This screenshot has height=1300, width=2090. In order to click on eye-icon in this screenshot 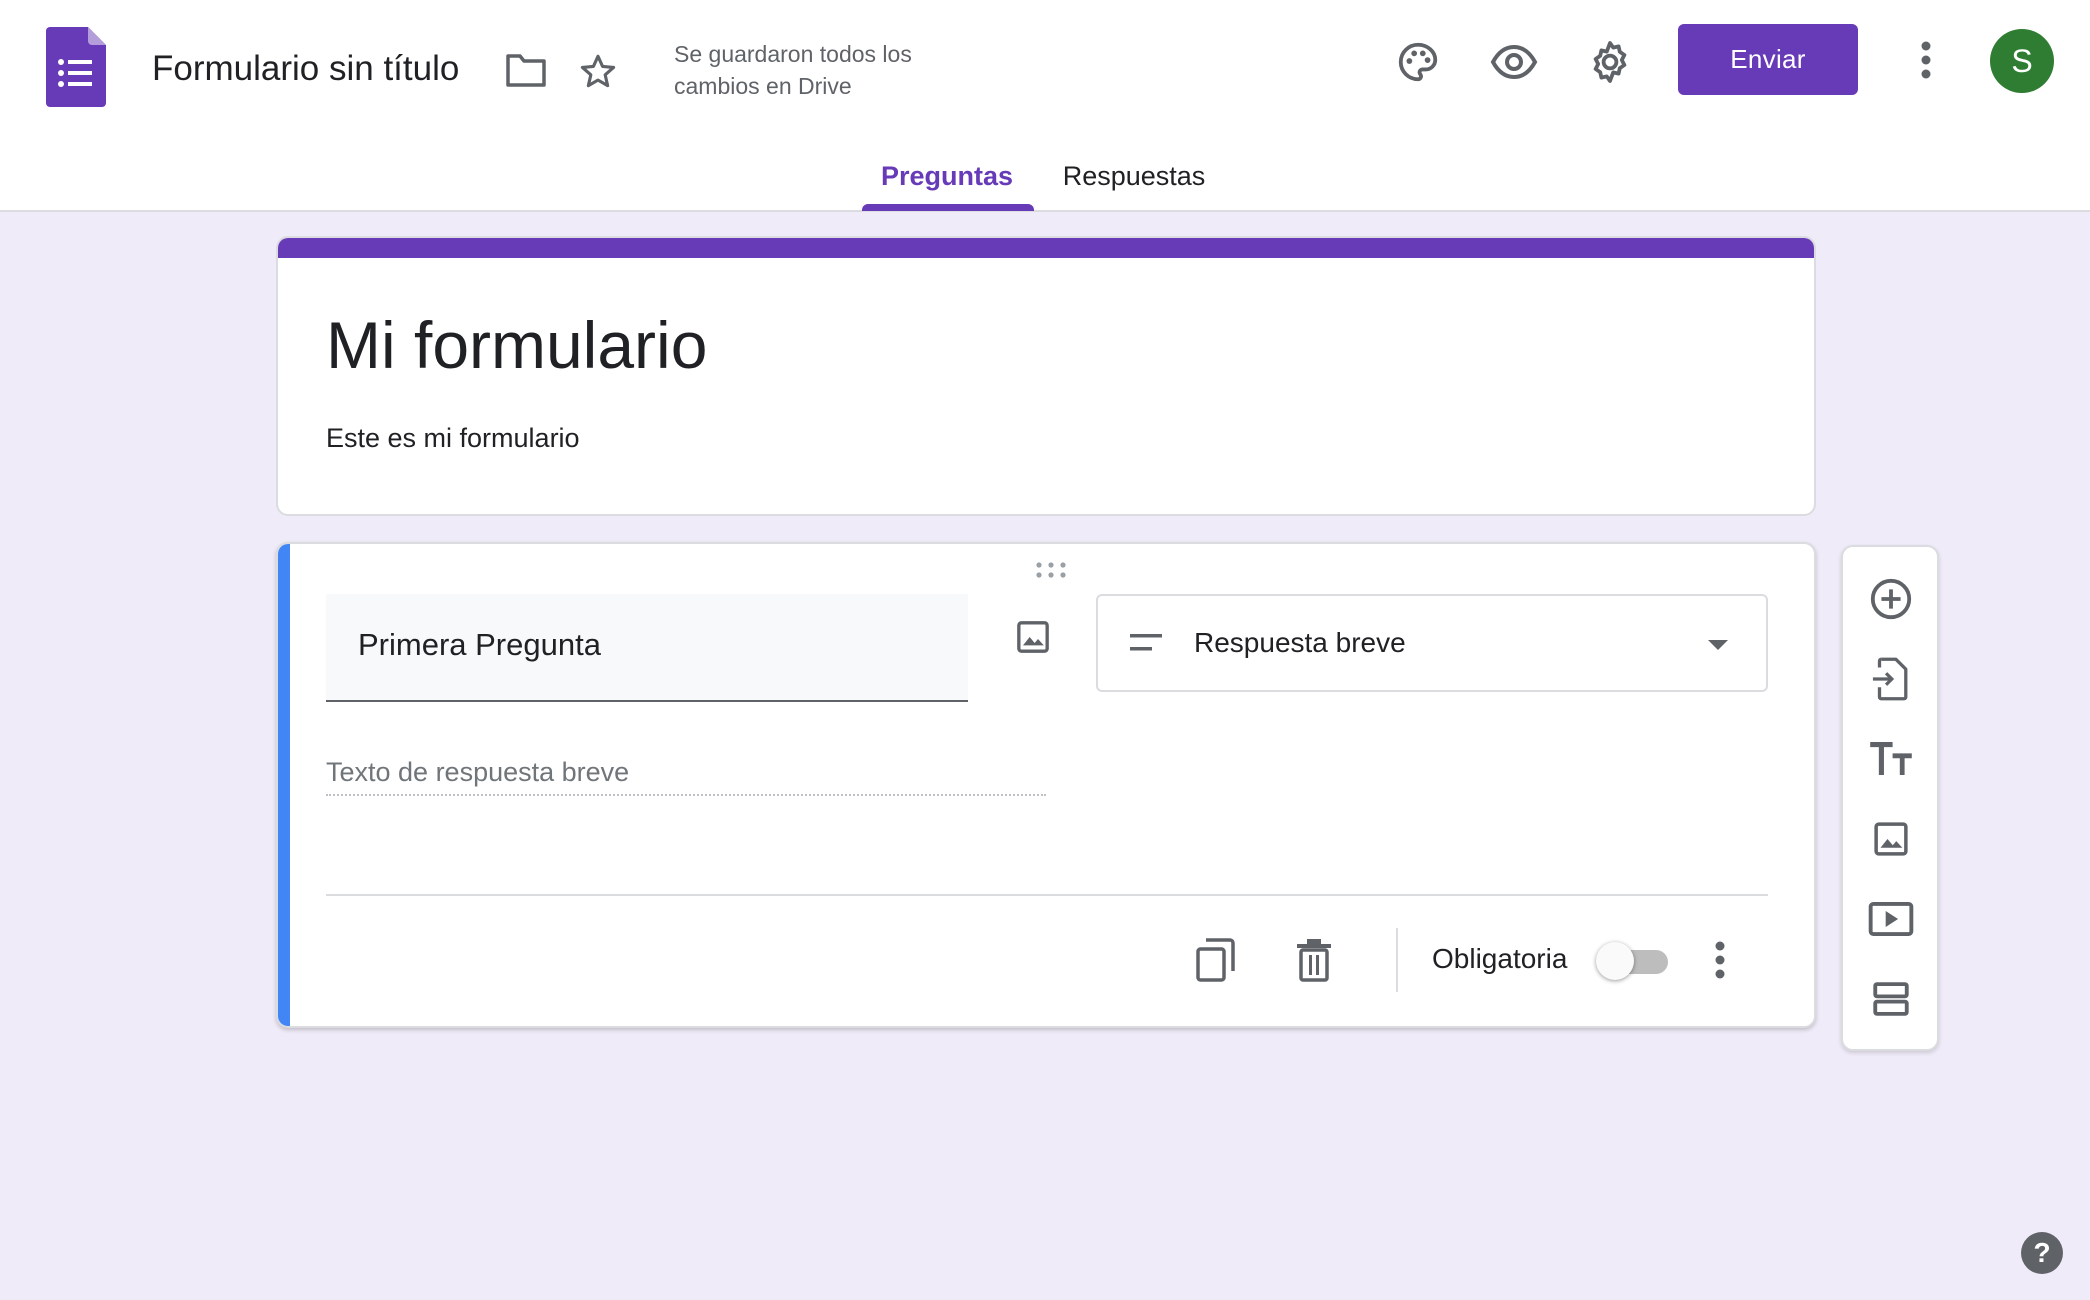, I will do `click(1514, 62)`.